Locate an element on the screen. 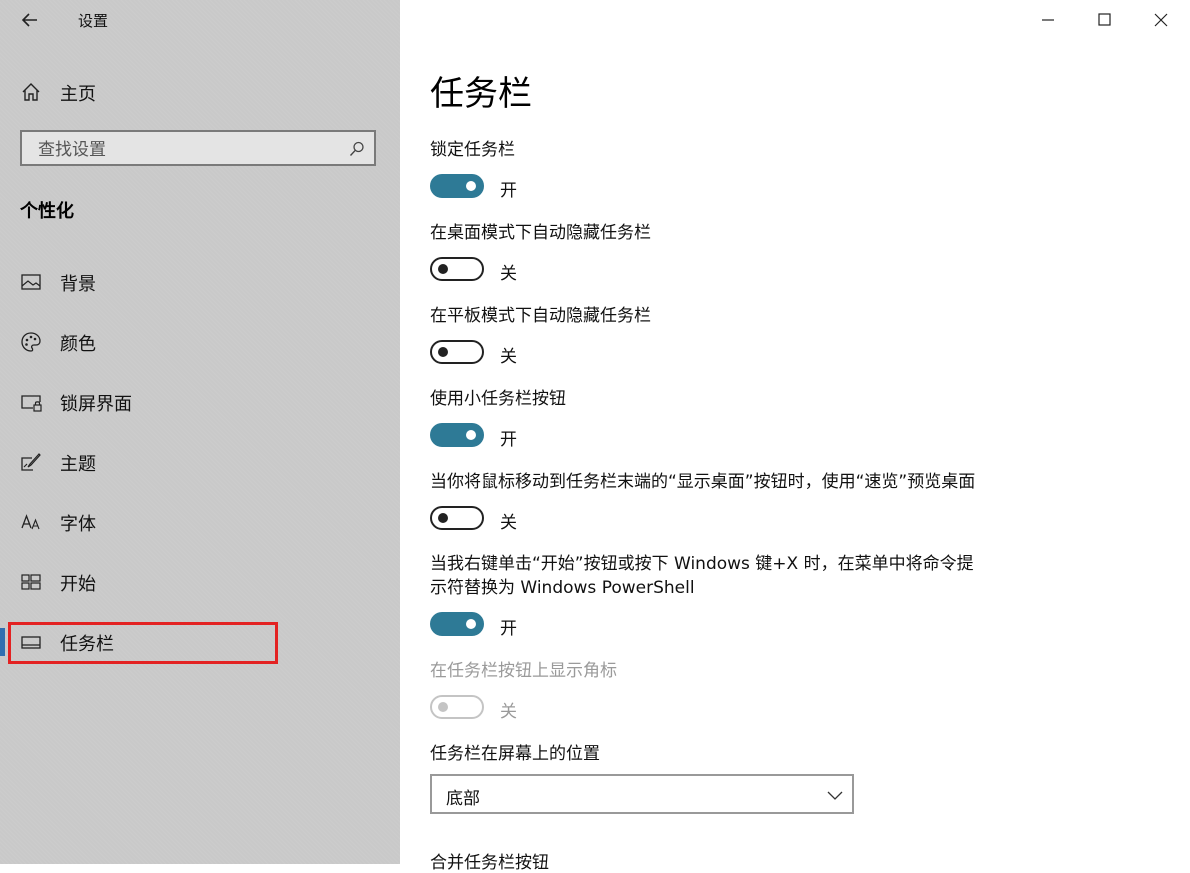 The image size is (1190, 873). theme-brush-icon is located at coordinates (31, 462).